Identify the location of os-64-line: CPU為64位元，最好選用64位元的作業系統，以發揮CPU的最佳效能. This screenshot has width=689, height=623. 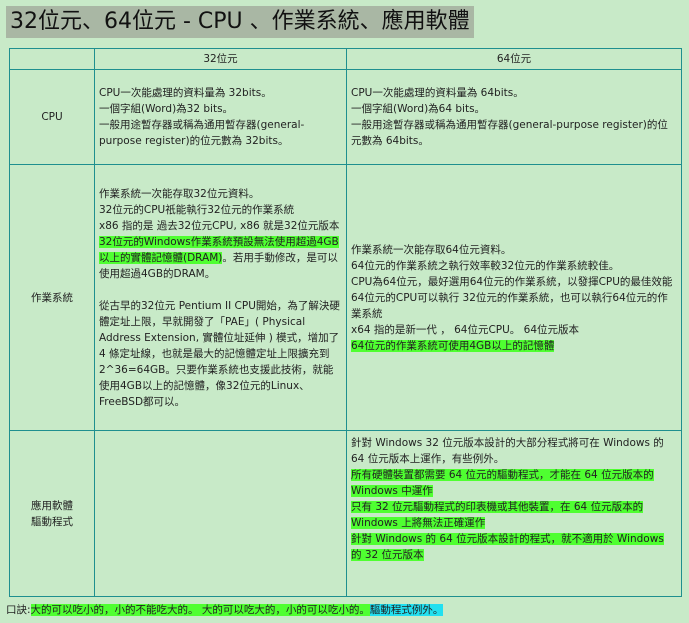
(512, 281).